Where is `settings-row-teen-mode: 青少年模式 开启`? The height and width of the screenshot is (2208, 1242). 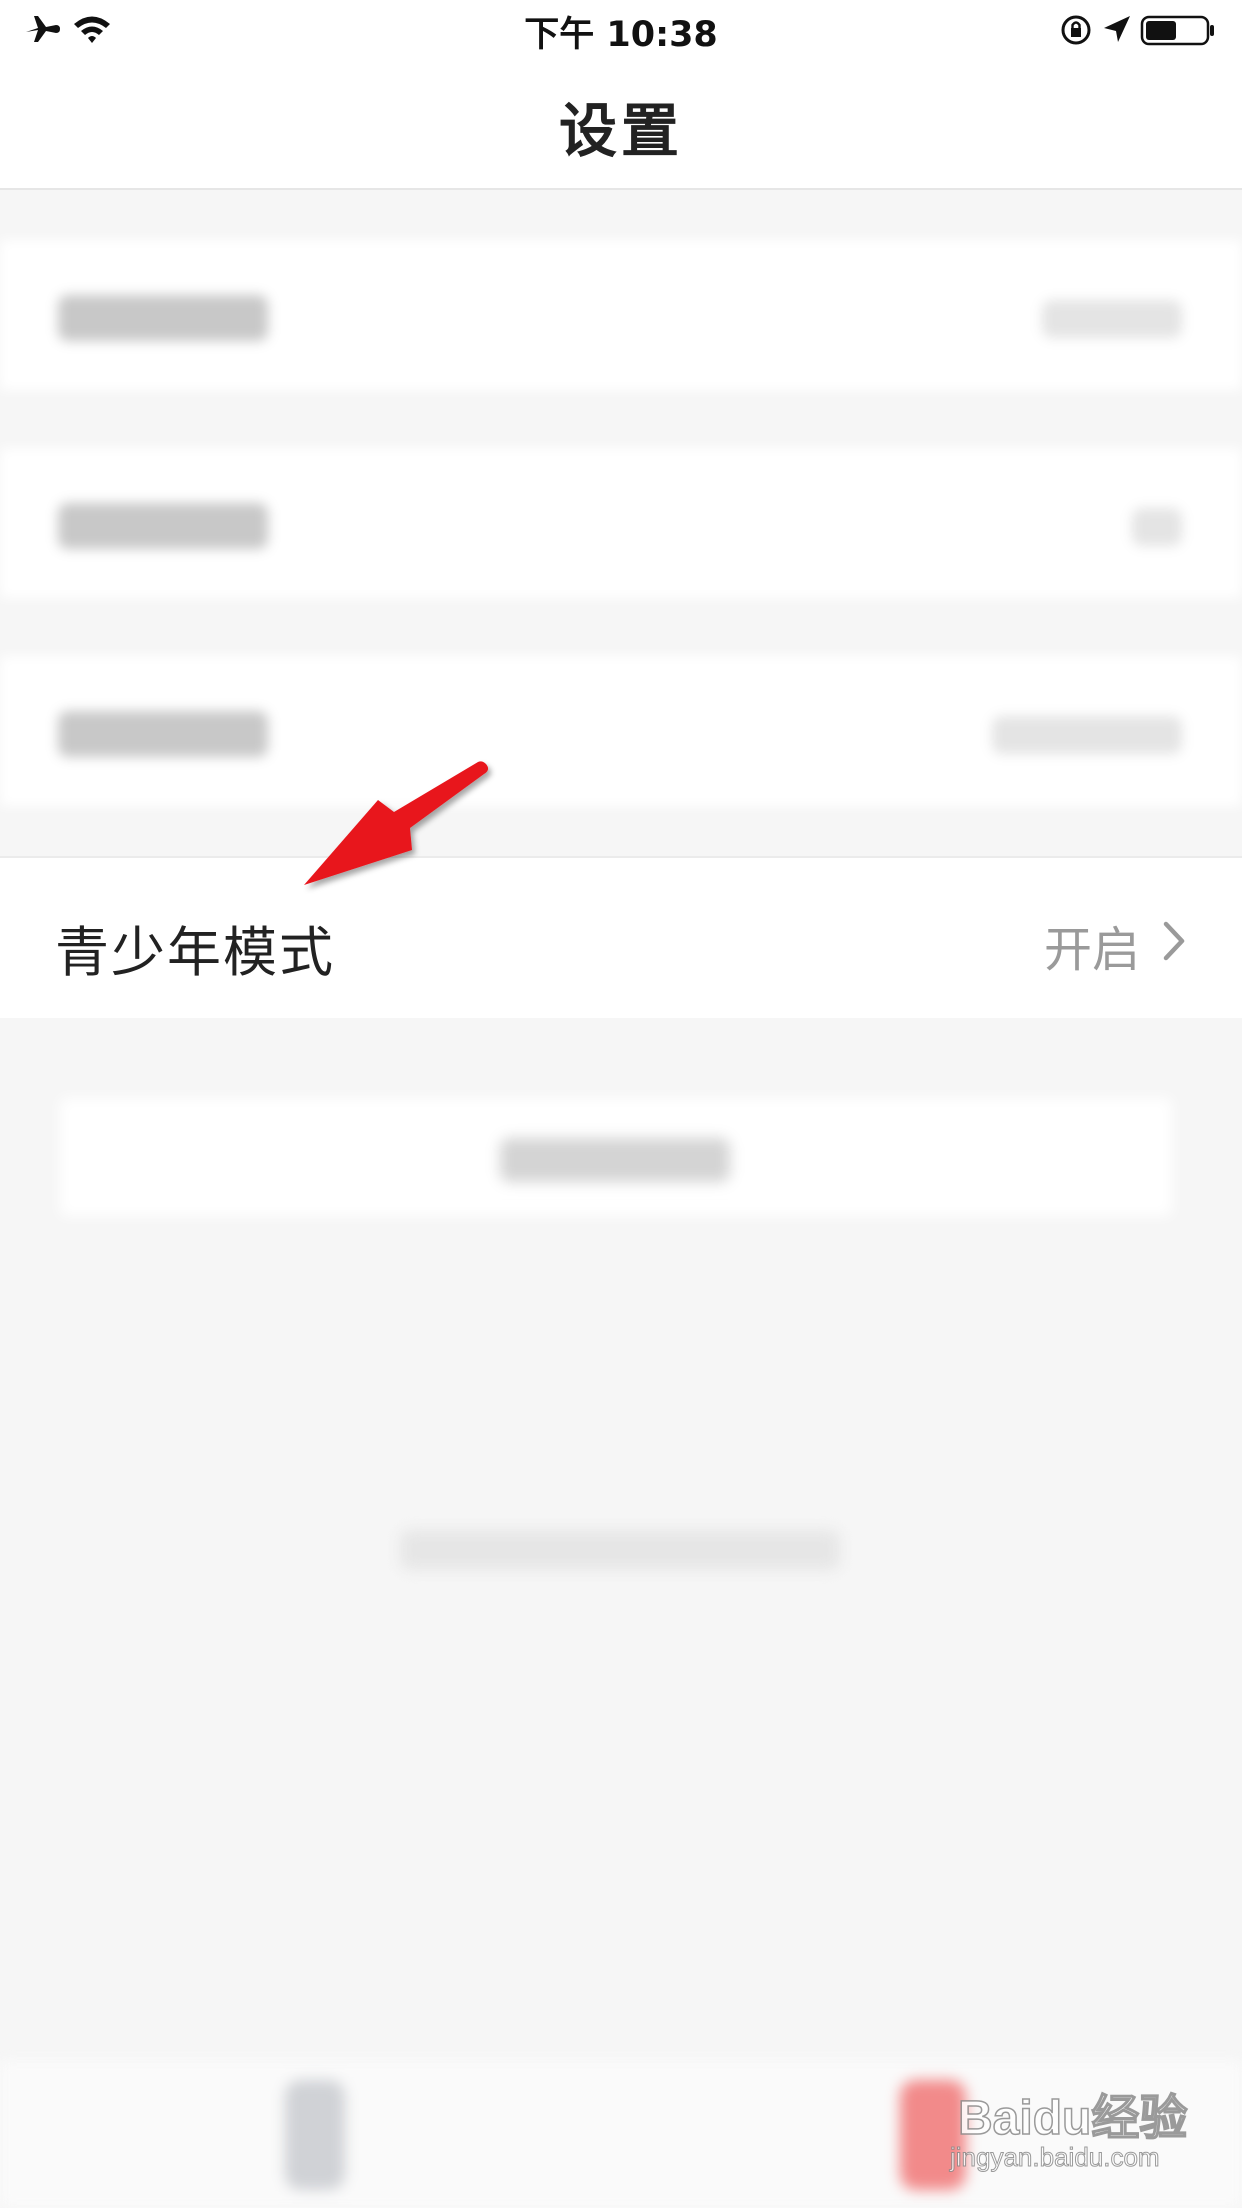 settings-row-teen-mode: 青少年模式 开启 is located at coordinates (621, 937).